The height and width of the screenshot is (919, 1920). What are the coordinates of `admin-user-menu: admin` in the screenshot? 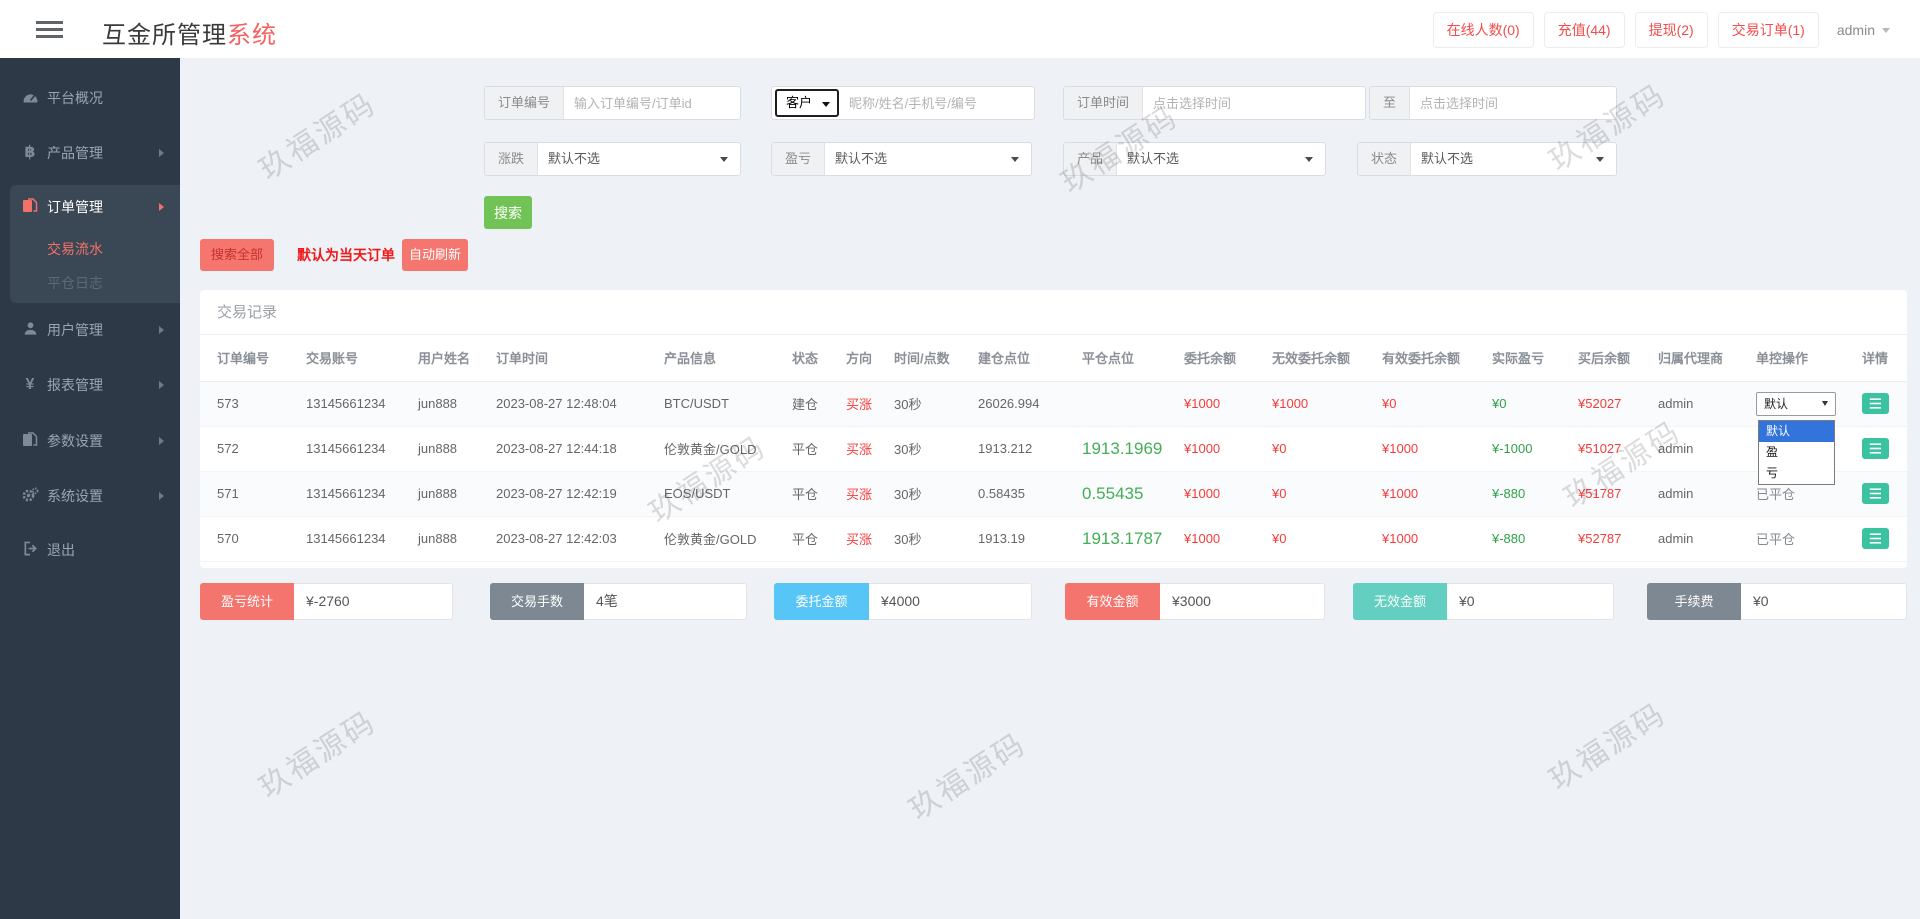 It's located at (1863, 30).